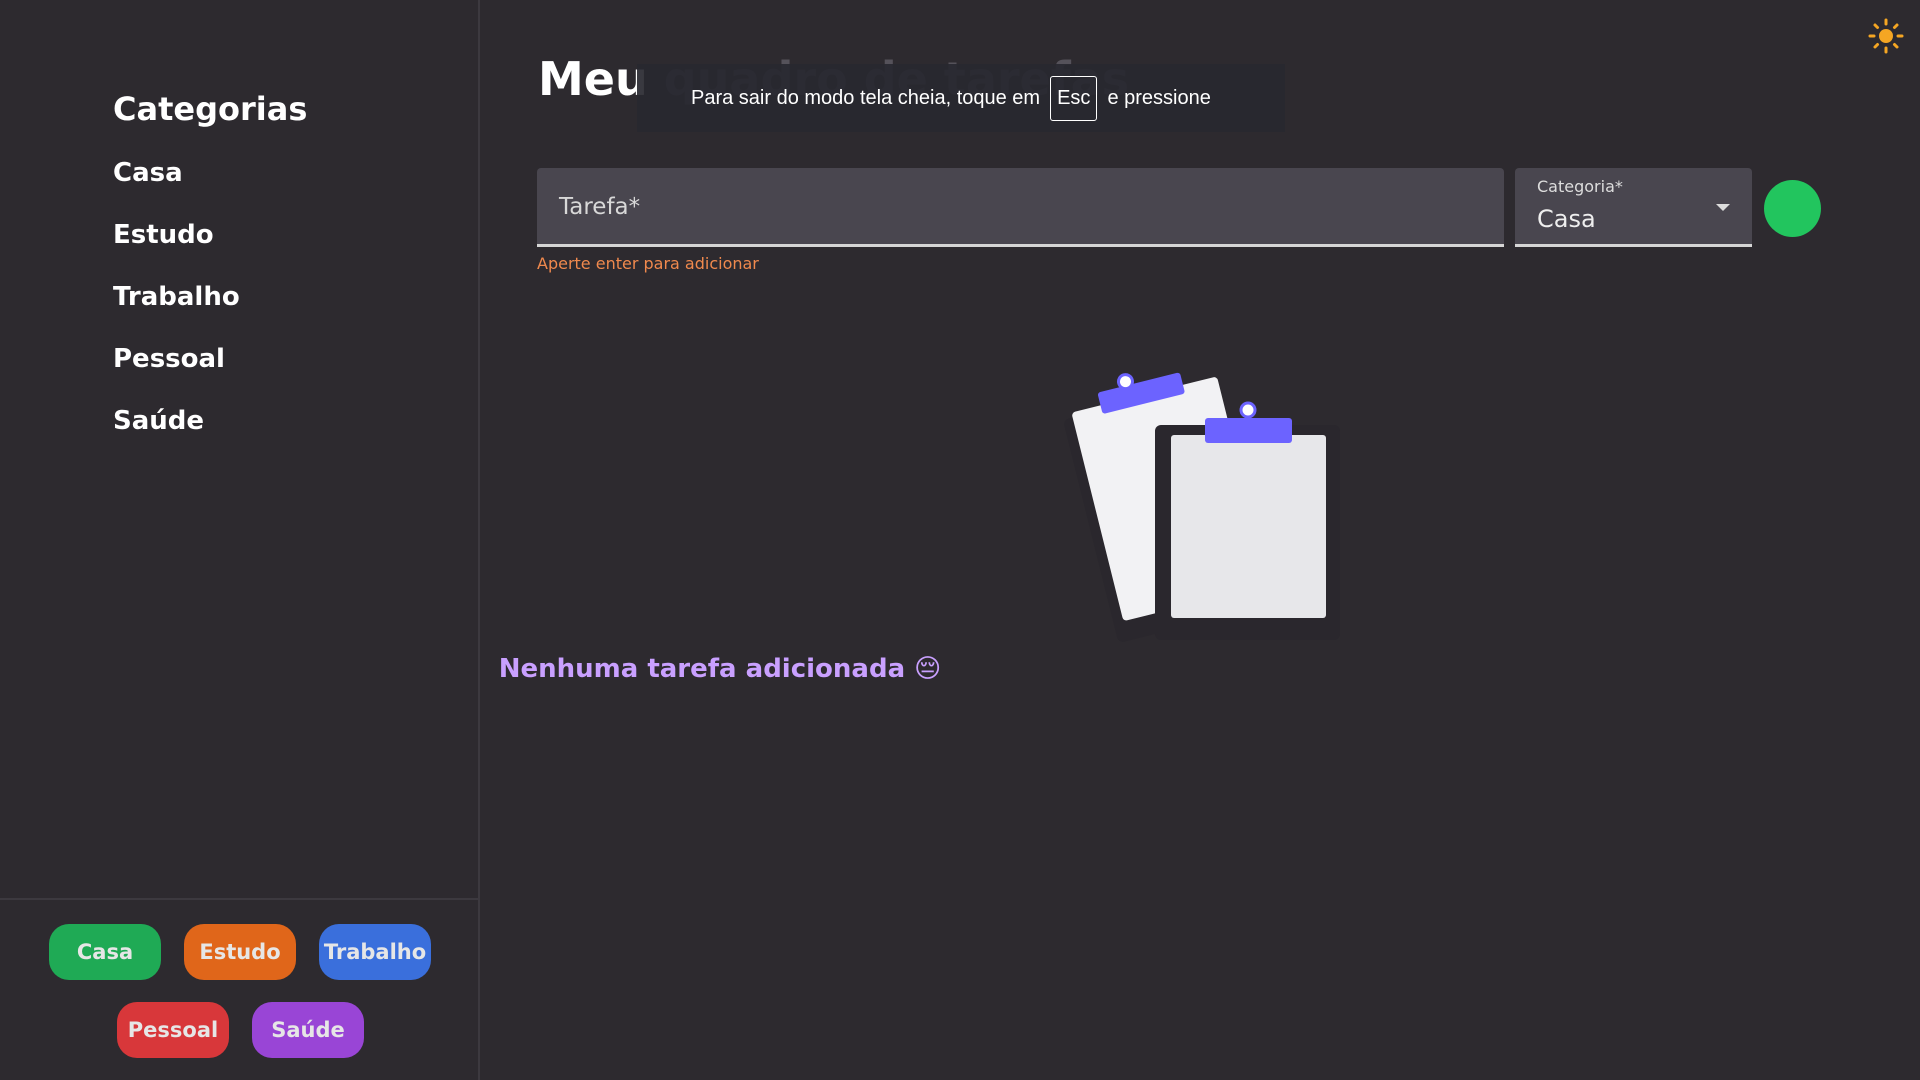 Image resolution: width=1920 pixels, height=1080 pixels. What do you see at coordinates (148, 173) in the screenshot?
I see `sidebar-item-casa: Casa` at bounding box center [148, 173].